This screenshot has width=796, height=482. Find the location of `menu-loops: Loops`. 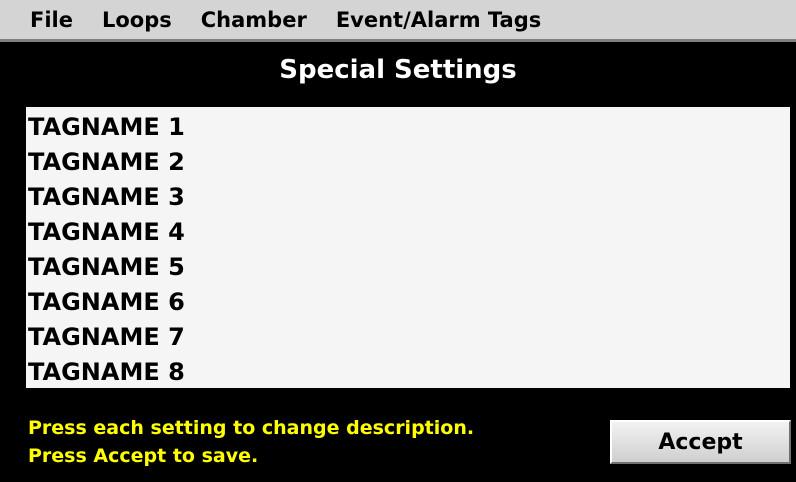

menu-loops: Loops is located at coordinates (137, 20).